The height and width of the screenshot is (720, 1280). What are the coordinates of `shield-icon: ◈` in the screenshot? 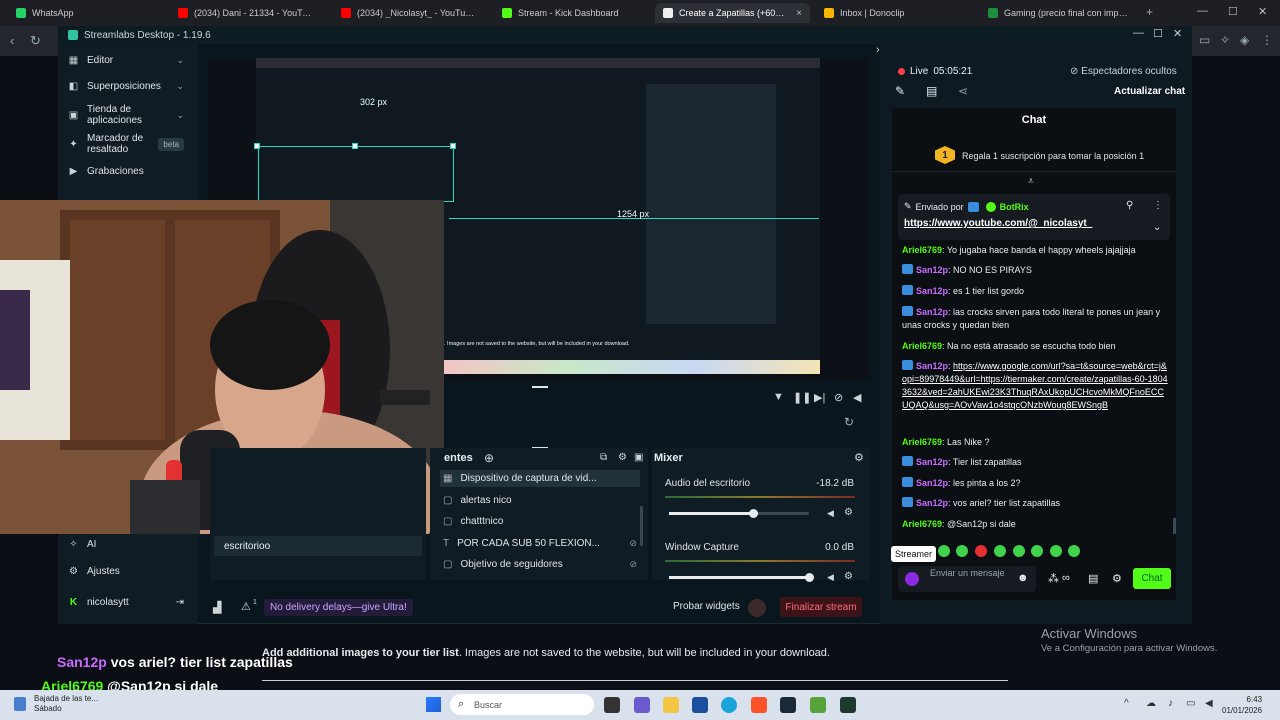 It's located at (1244, 40).